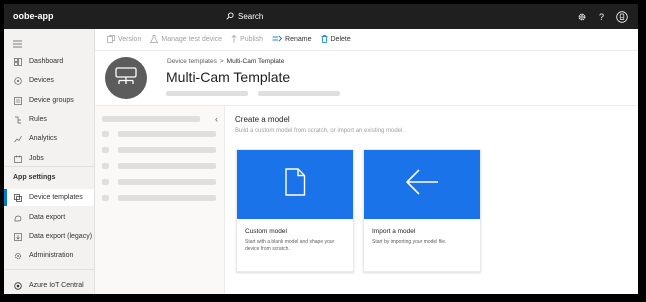 Image resolution: width=646 pixels, height=302 pixels. I want to click on collapse-panel-icon: ‹, so click(216, 119).